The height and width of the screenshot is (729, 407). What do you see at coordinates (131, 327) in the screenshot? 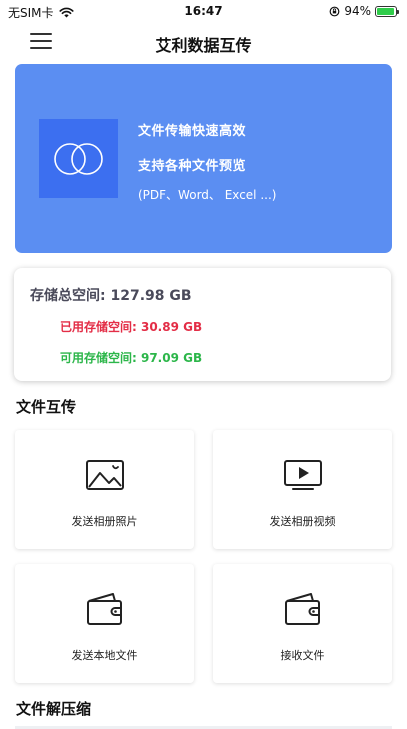
I see `storage-used: 已用存储空间: 30.89 GB` at bounding box center [131, 327].